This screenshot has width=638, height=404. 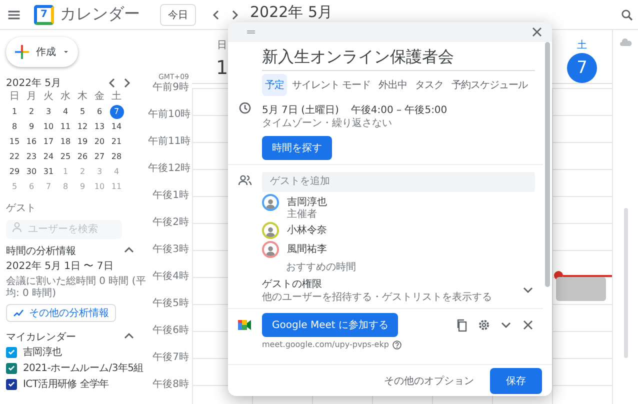 What do you see at coordinates (171, 88) in the screenshot?
I see `time-label: 午前9時` at bounding box center [171, 88].